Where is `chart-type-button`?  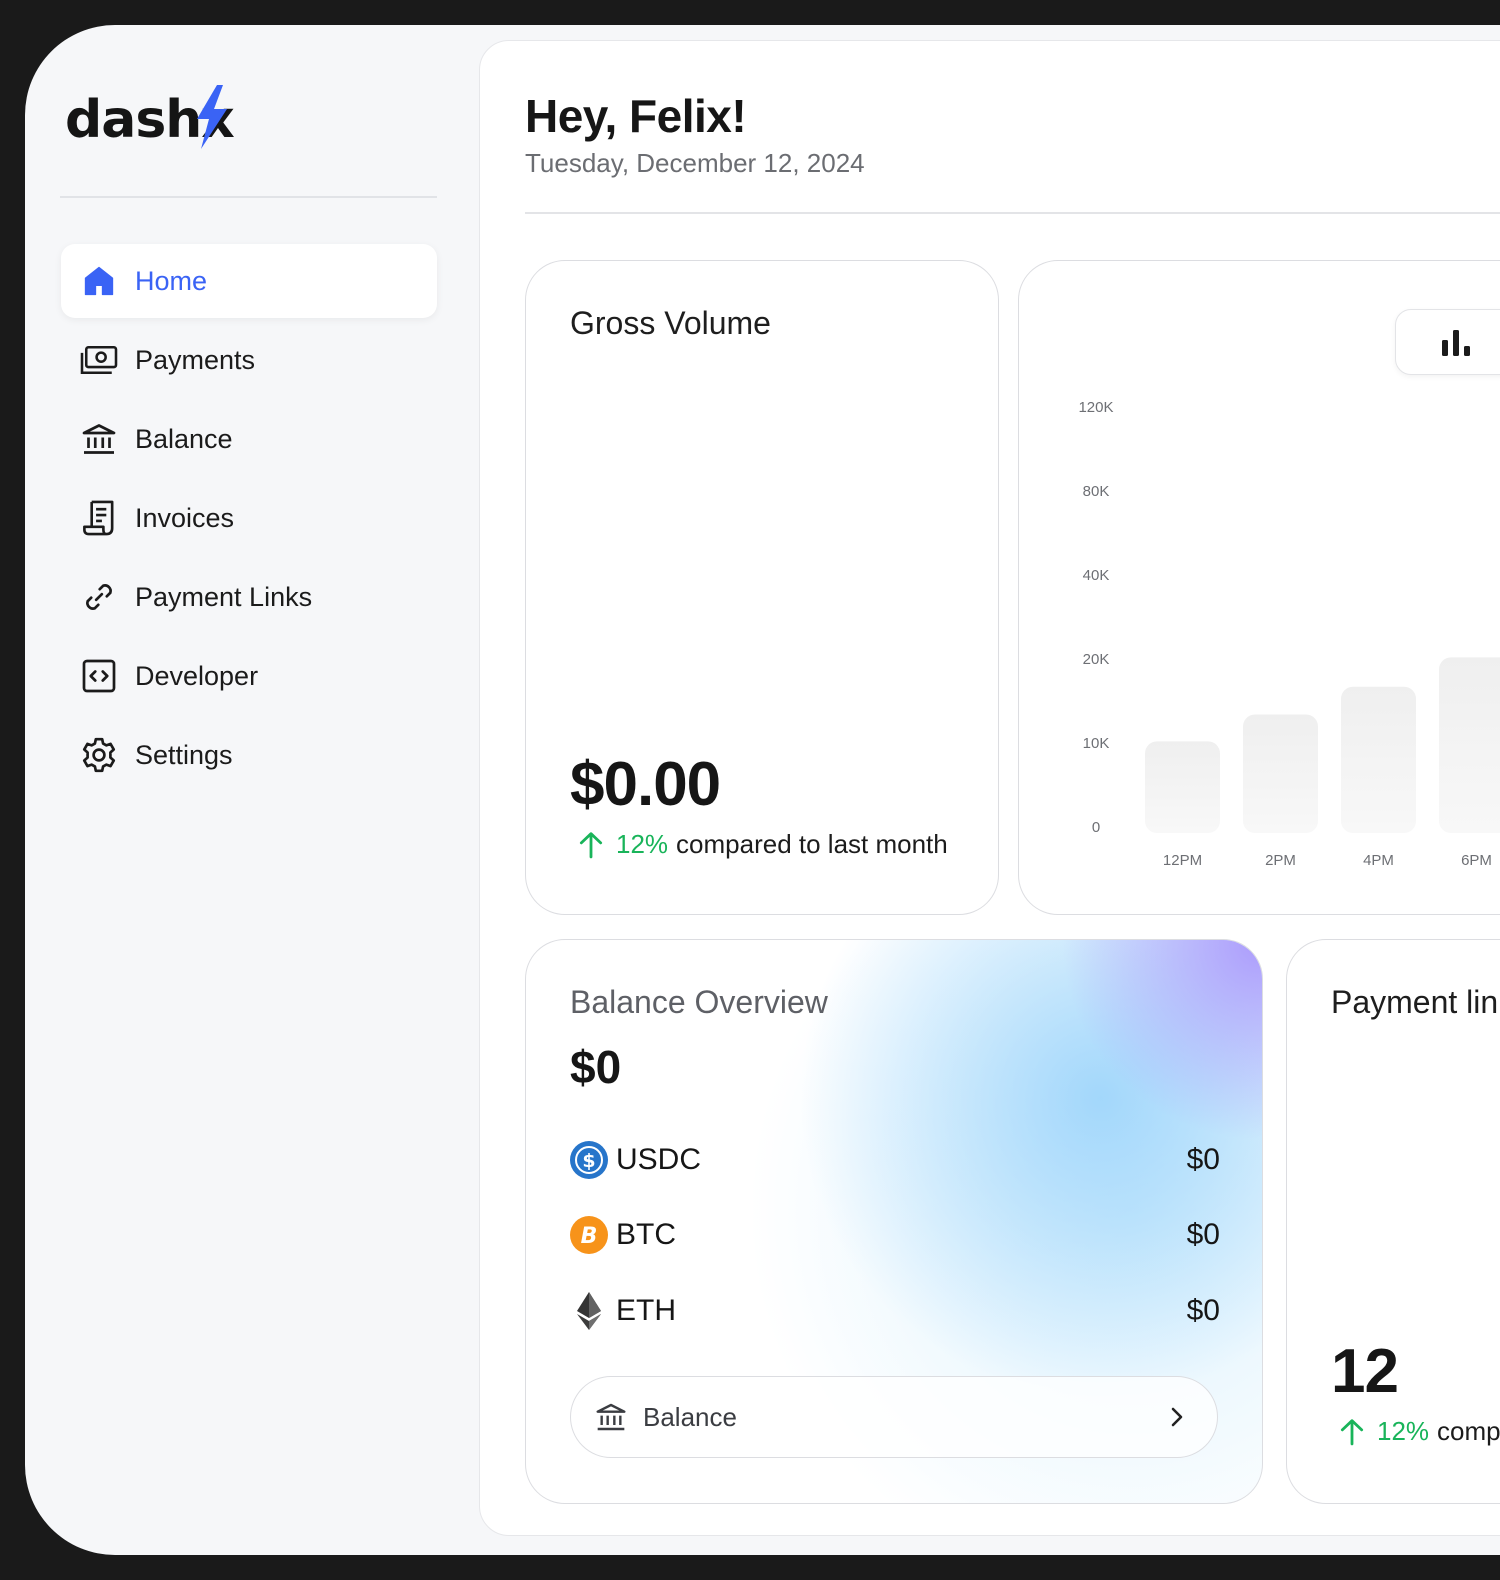
chart-type-button is located at coordinates (1447, 342).